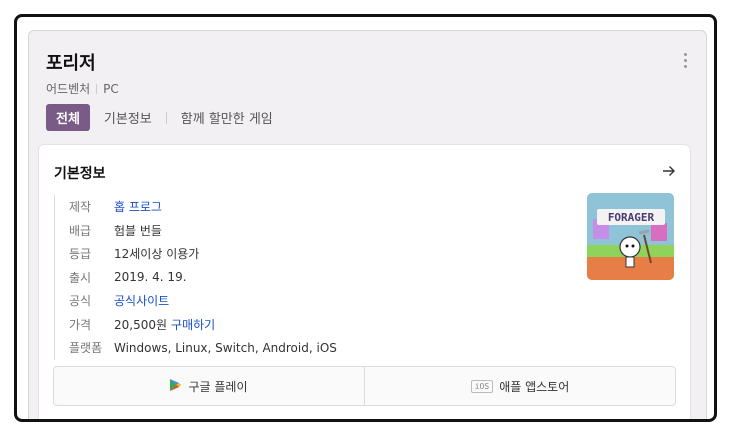 The image size is (730, 439). What do you see at coordinates (218, 386) in the screenshot?
I see `google-play-label: 구글 플레이` at bounding box center [218, 386].